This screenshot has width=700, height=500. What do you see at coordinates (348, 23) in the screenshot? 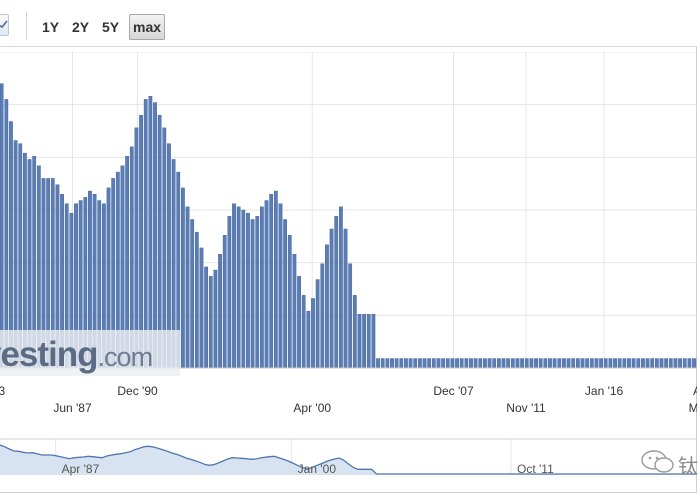
I see `chart-toolbar: 1Y 2Y 5Y max` at bounding box center [348, 23].